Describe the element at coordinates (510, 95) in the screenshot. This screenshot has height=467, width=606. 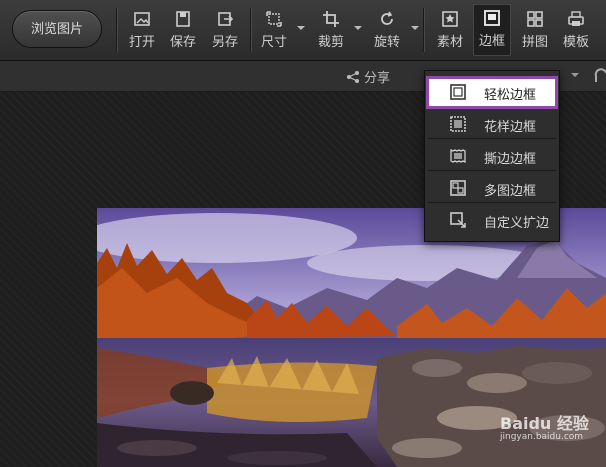
I see `menu-item-label: 轻松边框` at that location.